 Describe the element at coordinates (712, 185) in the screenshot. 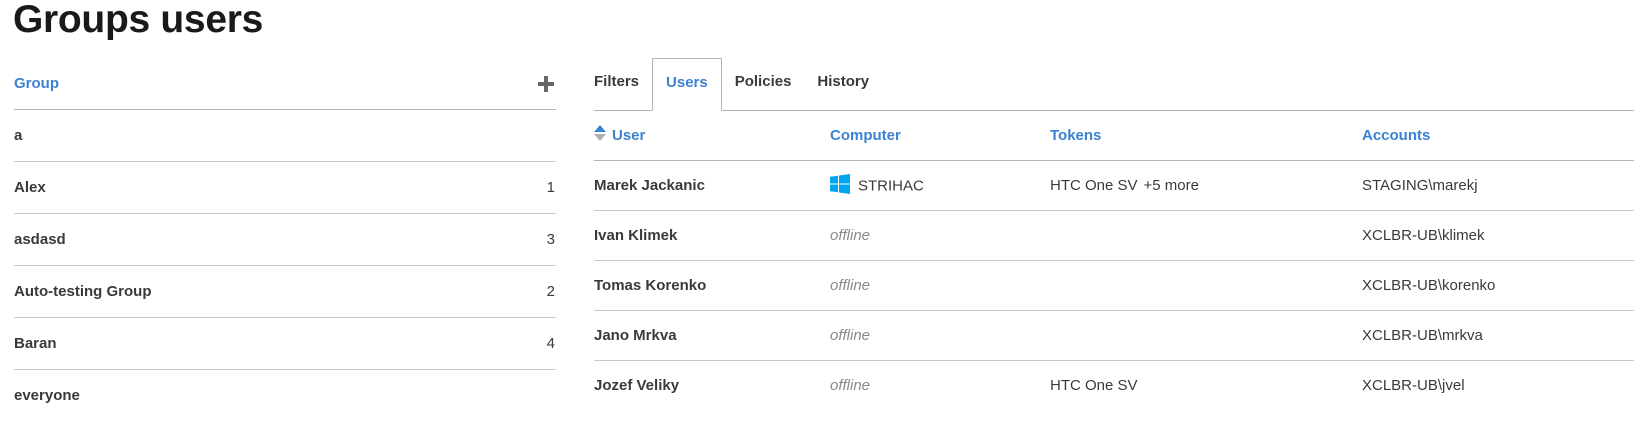

I see `user-name: Marek Jackanic` at that location.